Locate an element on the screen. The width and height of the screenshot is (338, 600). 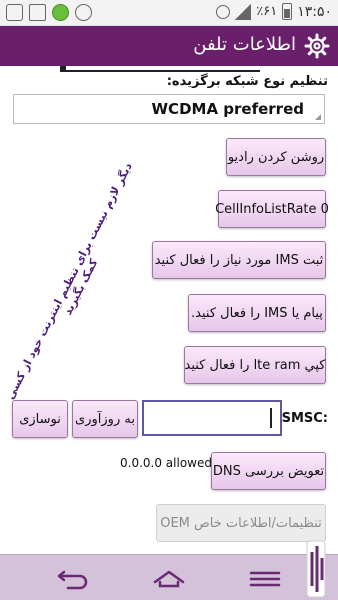
dns-check-toggle-button: تعویض بررسی DNS is located at coordinates (268, 471).